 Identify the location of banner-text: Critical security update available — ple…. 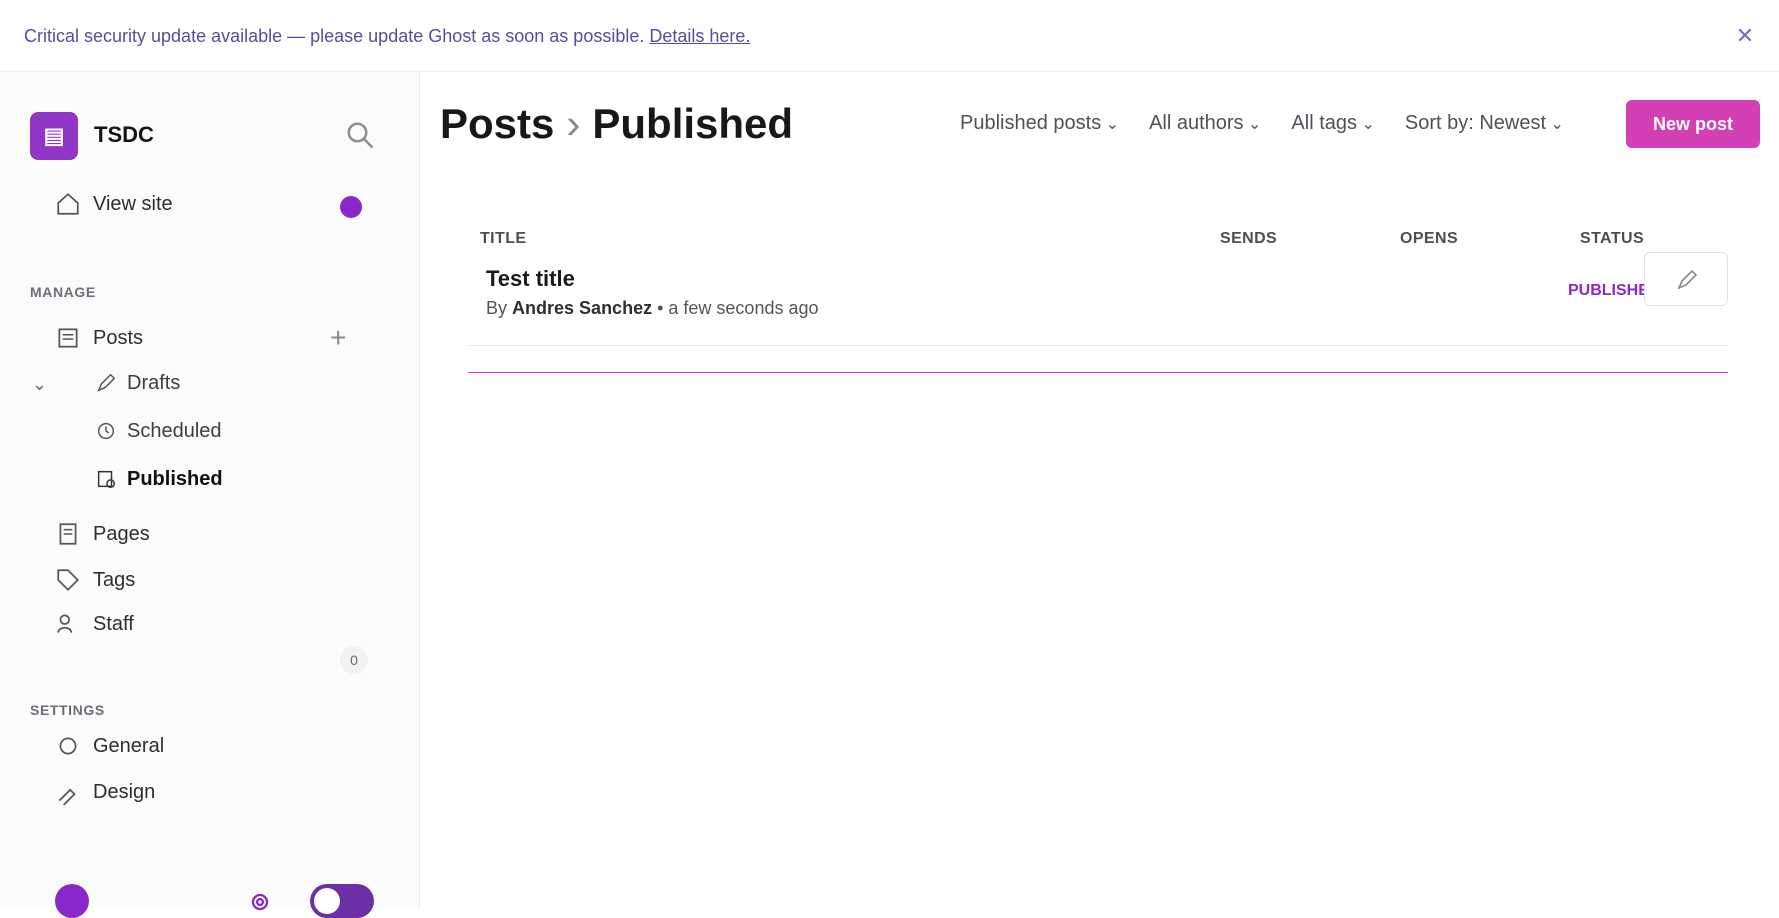
(334, 36).